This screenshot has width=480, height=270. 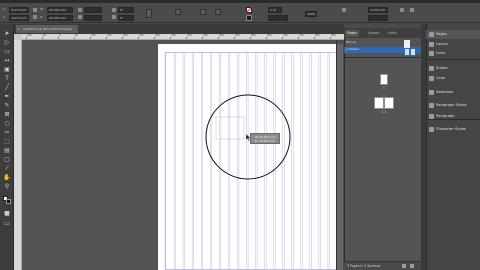 What do you see at coordinates (413, 52) in the screenshot?
I see `master-a-right-thumbnail` at bounding box center [413, 52].